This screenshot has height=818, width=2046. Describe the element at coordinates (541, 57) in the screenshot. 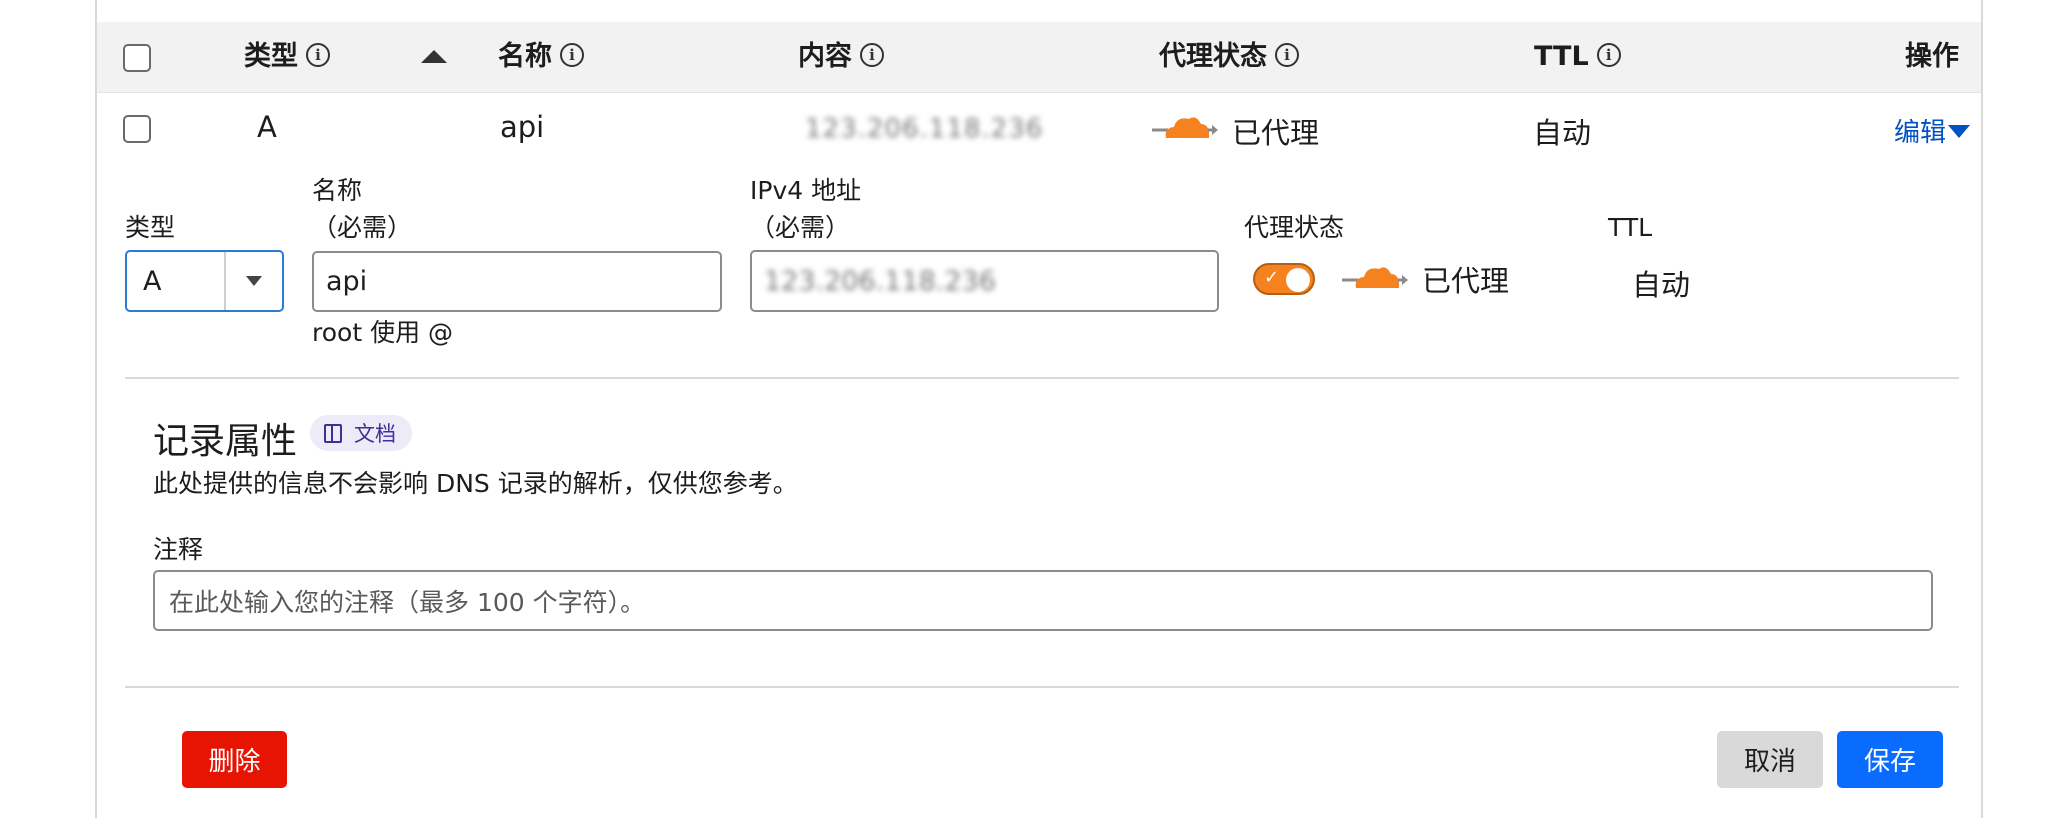

I see `header-name: 名称 i` at that location.